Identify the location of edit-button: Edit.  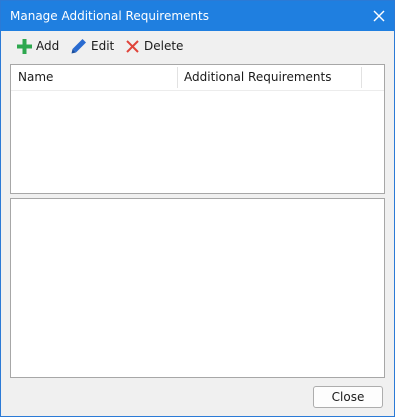
(92, 46).